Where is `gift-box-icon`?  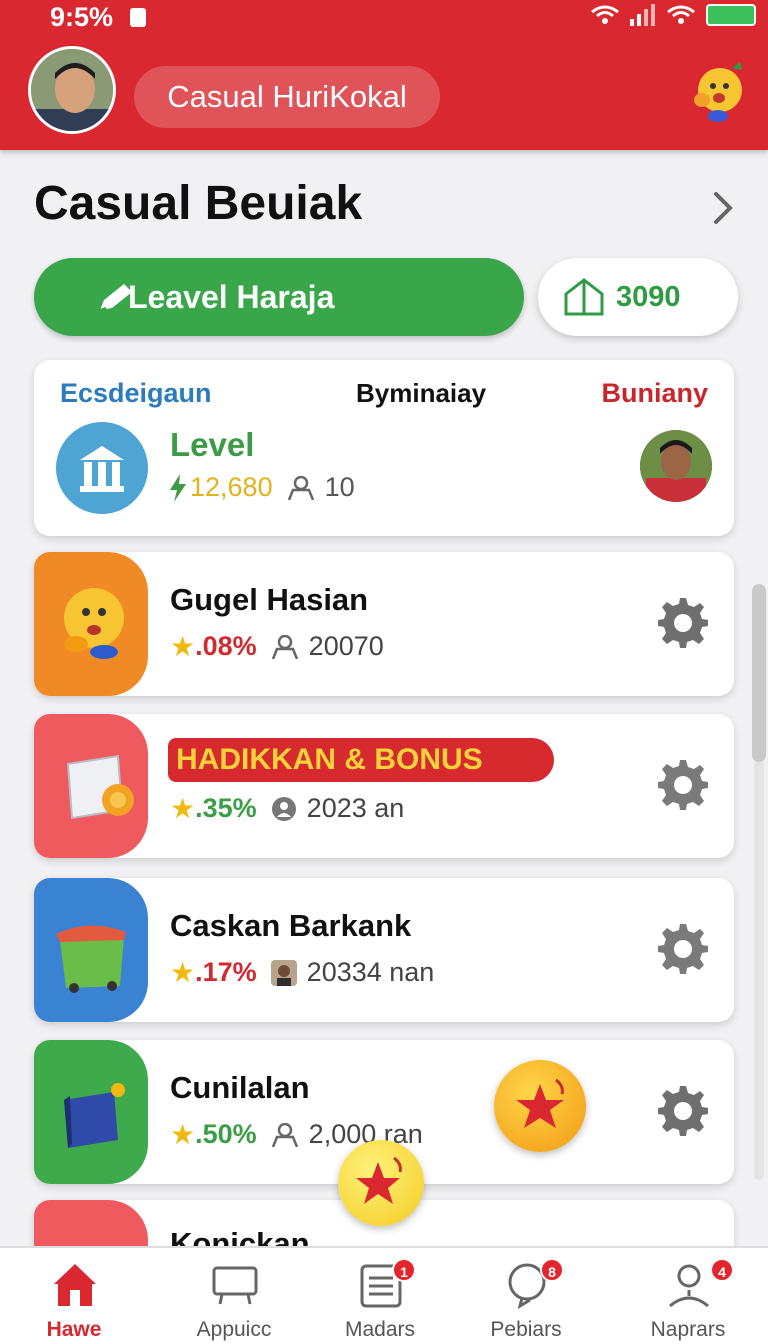 gift-box-icon is located at coordinates (584, 297).